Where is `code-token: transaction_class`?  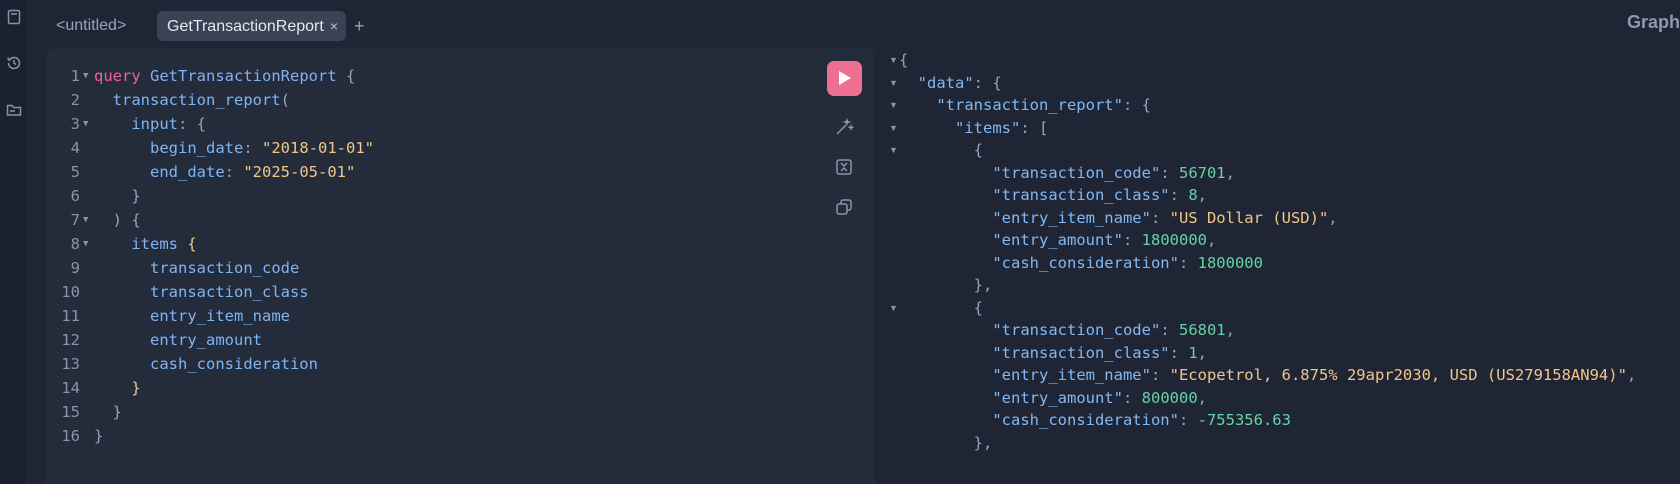
code-token: transaction_class is located at coordinates (229, 292).